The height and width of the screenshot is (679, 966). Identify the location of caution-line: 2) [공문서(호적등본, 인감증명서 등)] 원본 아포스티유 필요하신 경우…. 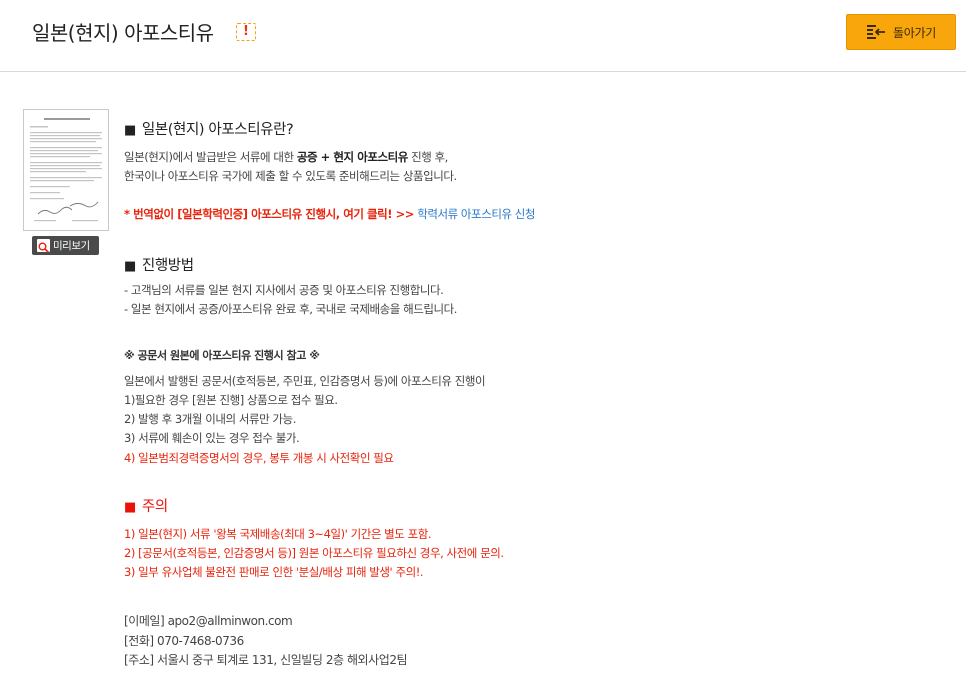
(314, 553).